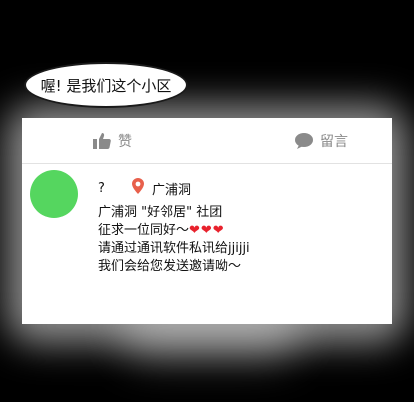 The width and height of the screenshot is (414, 402). I want to click on post-line-1: 广浦洞 "好邻居" 社团, so click(160, 212).